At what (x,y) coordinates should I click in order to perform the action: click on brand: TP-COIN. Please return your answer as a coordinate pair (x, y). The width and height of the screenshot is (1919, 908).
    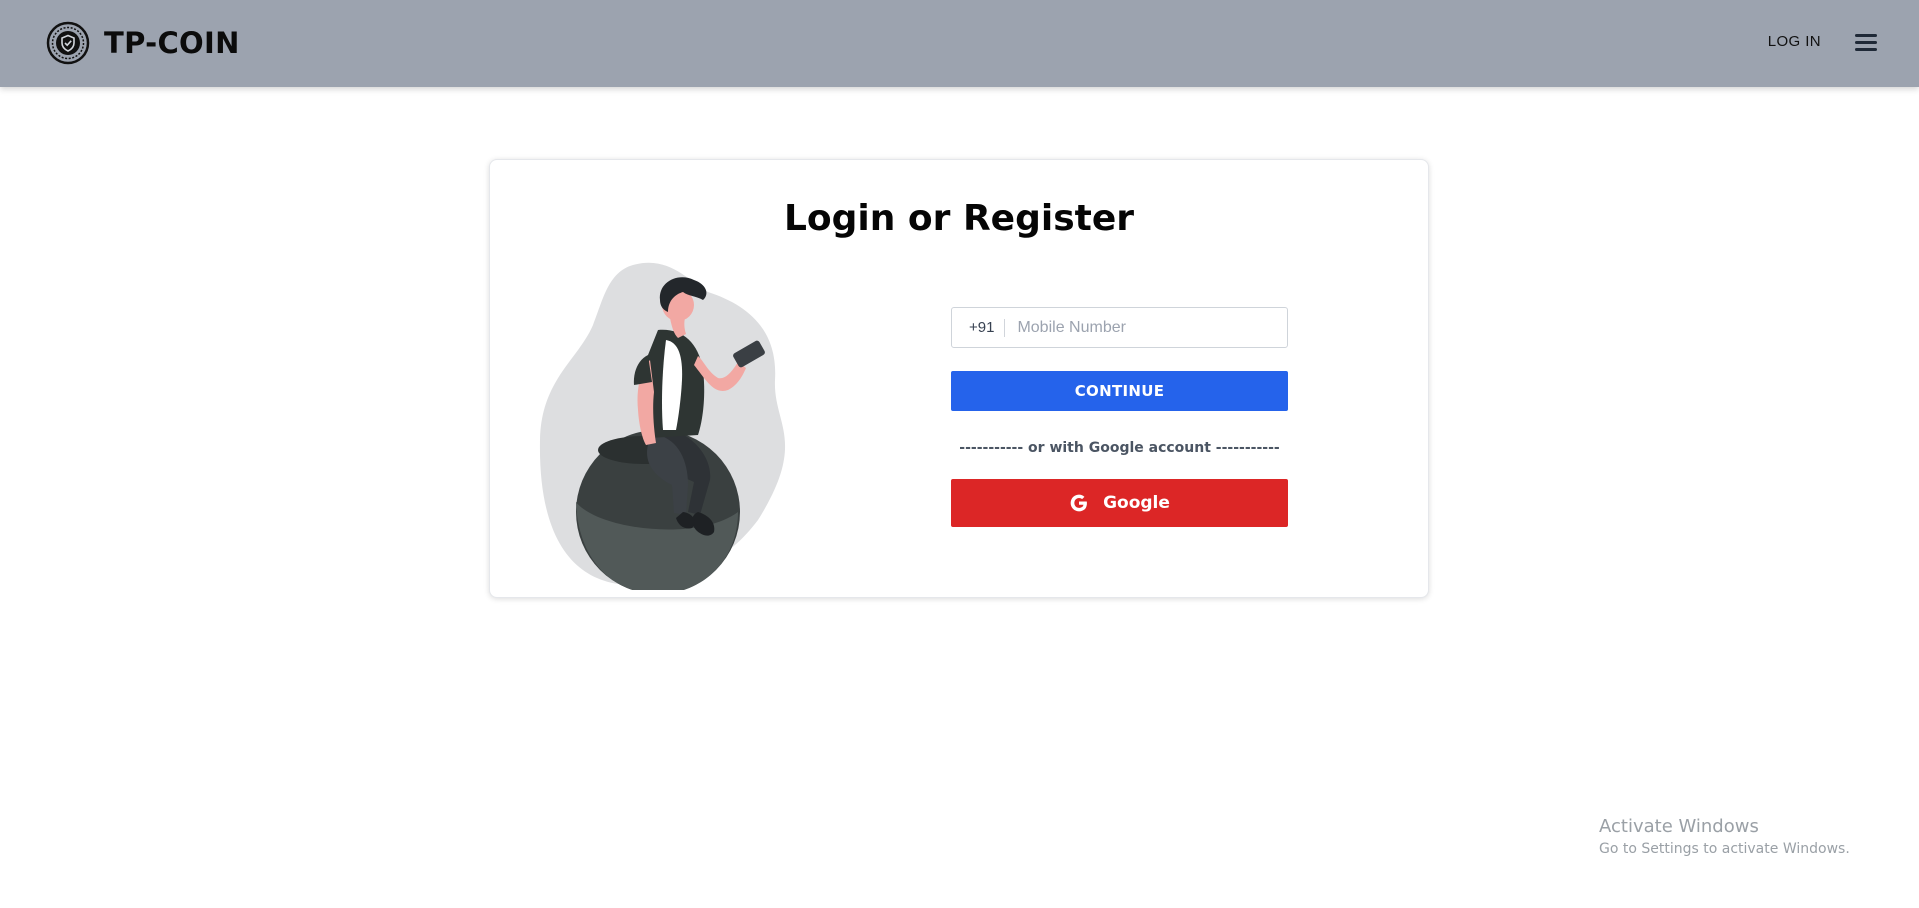
    Looking at the image, I should click on (143, 43).